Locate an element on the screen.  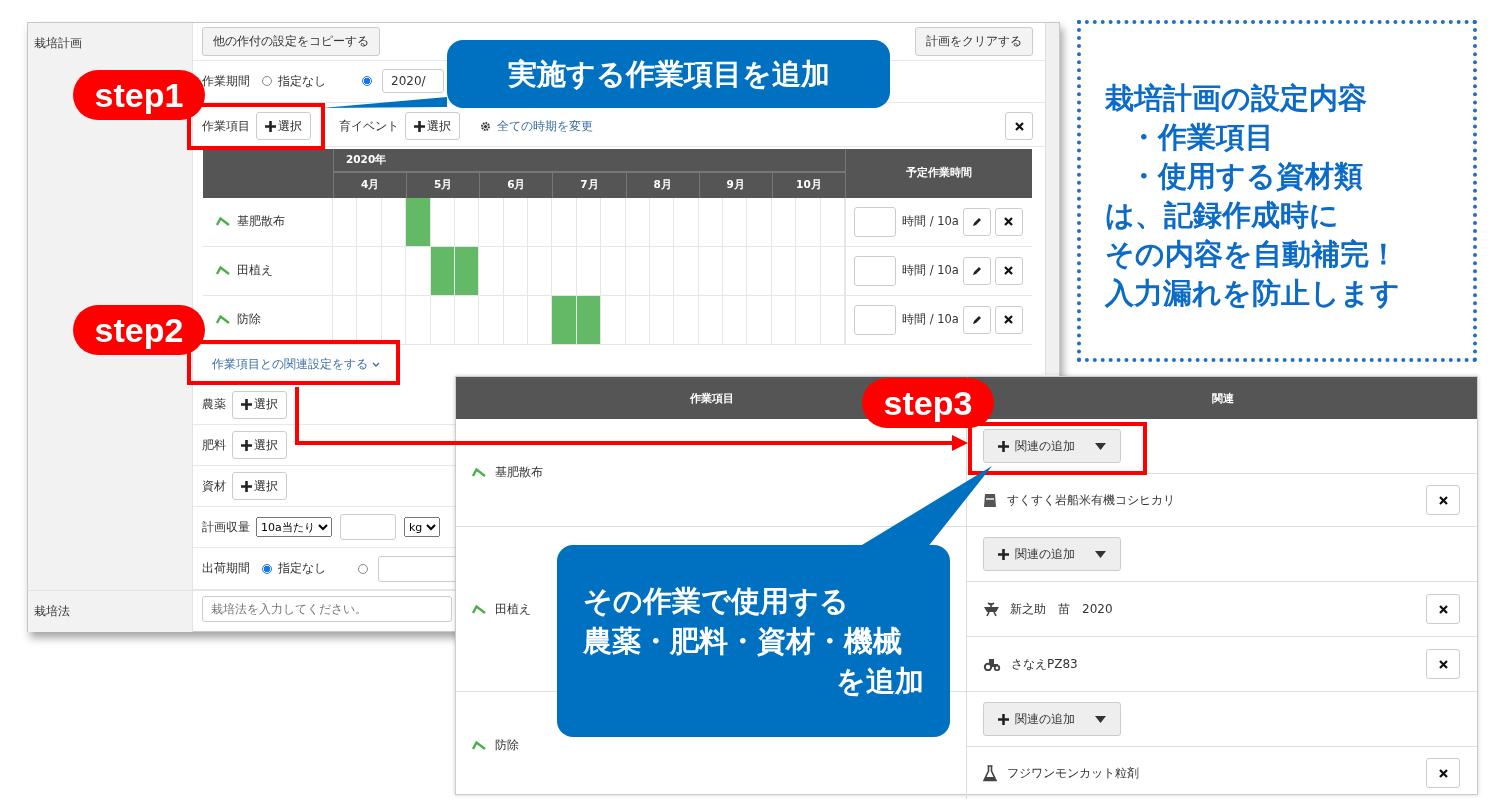
related-item-name: 新之助 苗 2020 is located at coordinates (1061, 609).